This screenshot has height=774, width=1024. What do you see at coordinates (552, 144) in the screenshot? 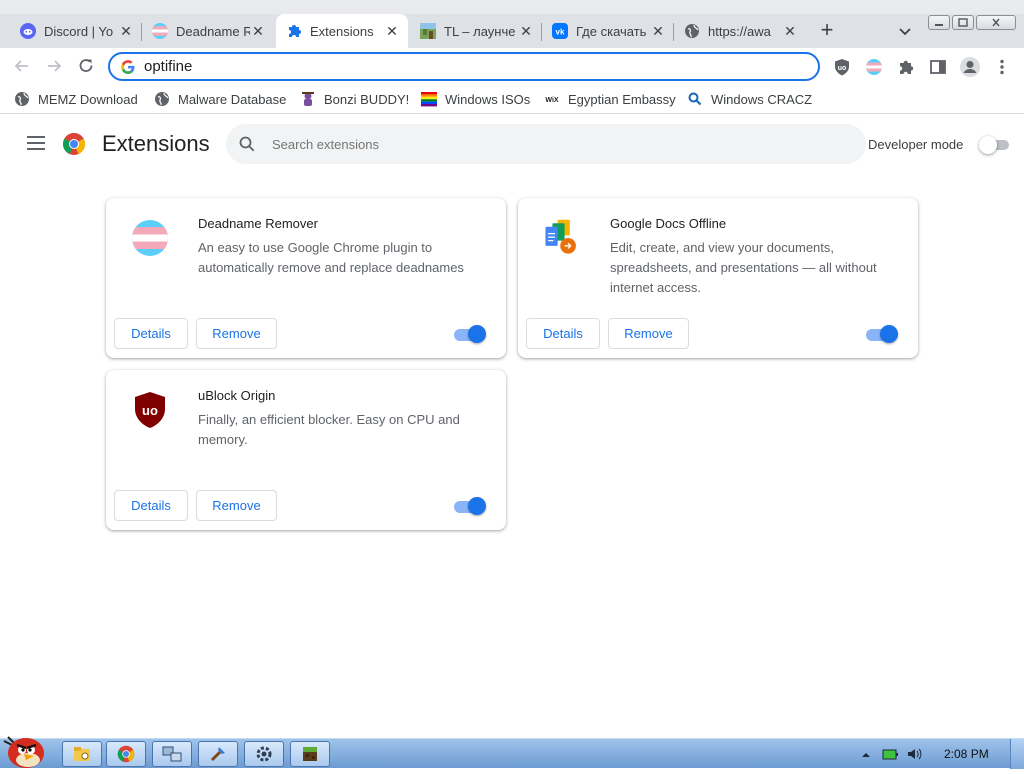
I see `search-input` at bounding box center [552, 144].